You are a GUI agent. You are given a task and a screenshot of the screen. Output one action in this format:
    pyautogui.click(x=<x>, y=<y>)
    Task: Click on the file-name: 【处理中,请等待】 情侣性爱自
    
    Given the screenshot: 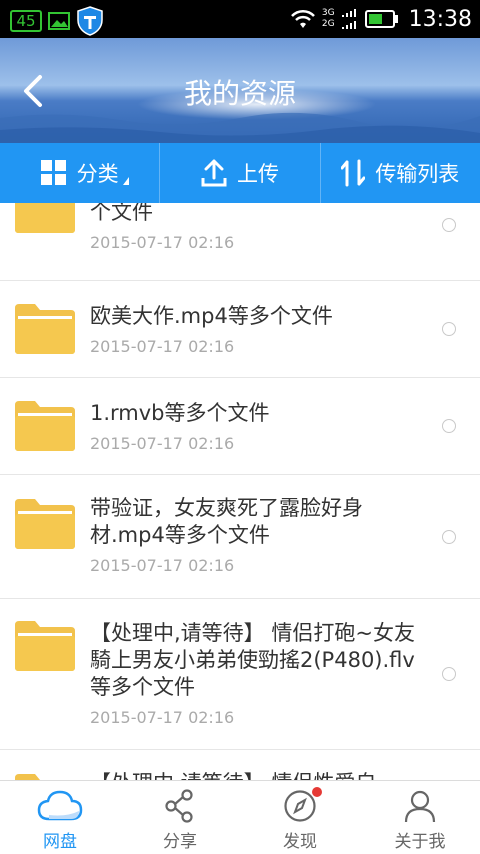 What is the action you would take?
    pyautogui.click(x=252, y=775)
    